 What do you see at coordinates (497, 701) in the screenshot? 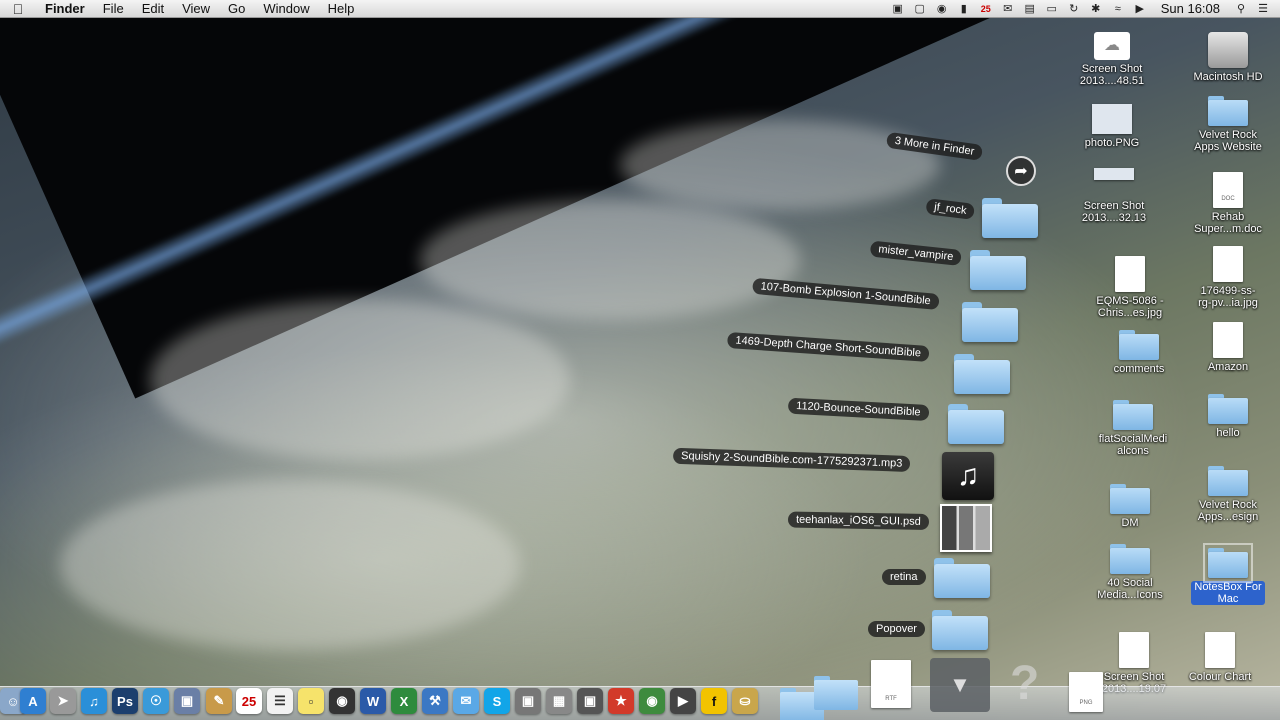
I see `skype-dock-icon: S` at bounding box center [497, 701].